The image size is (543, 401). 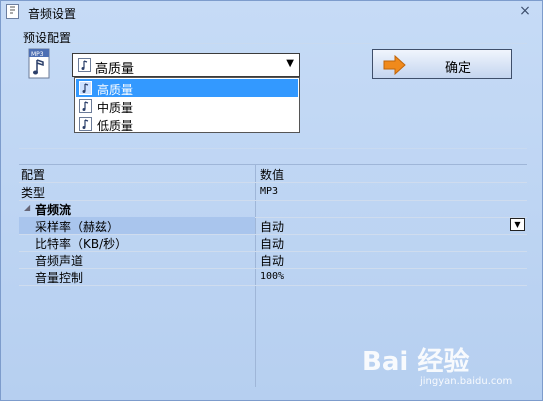 I want to click on preset-dropdown-list: 高质量 中质量 低质量, so click(x=187, y=105).